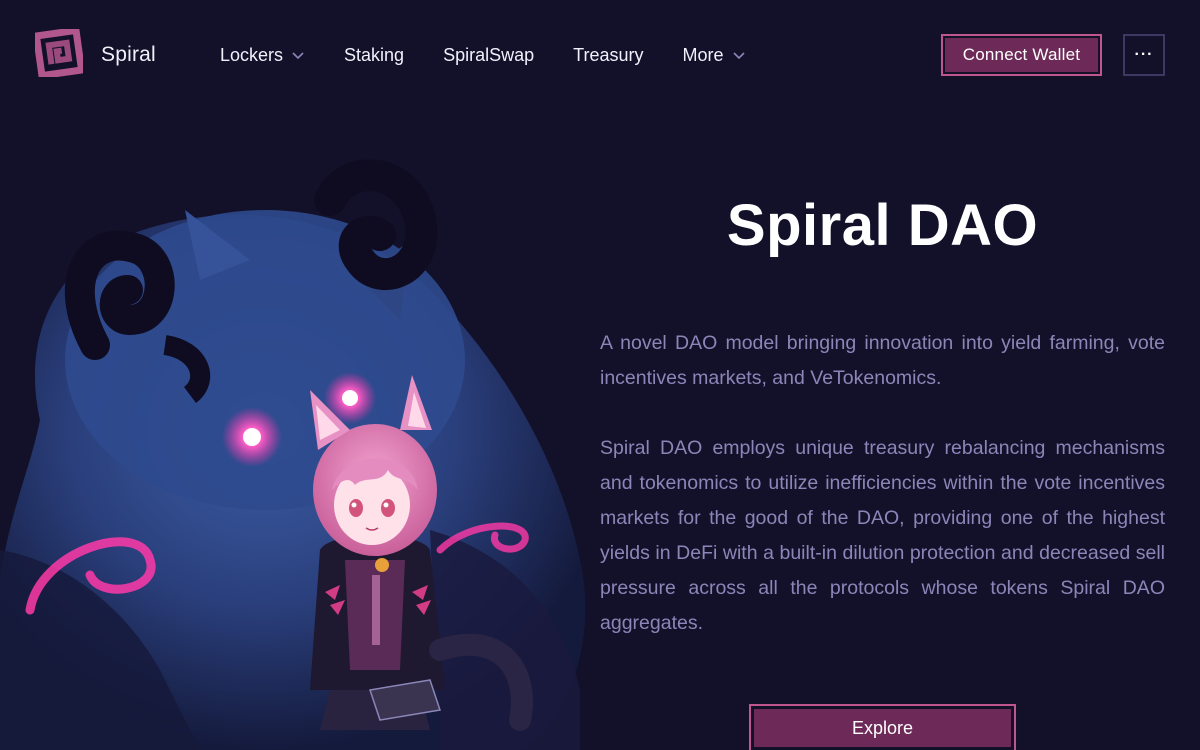 This screenshot has width=1200, height=750. What do you see at coordinates (252, 54) in the screenshot?
I see `nav-item-label: Lockers` at bounding box center [252, 54].